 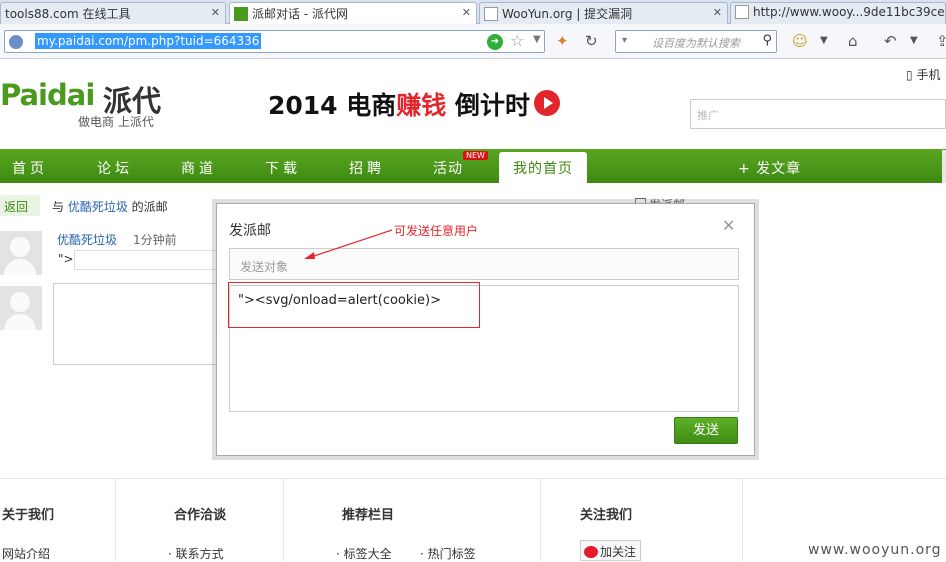 What do you see at coordinates (591, 552) in the screenshot?
I see `weibo-icon` at bounding box center [591, 552].